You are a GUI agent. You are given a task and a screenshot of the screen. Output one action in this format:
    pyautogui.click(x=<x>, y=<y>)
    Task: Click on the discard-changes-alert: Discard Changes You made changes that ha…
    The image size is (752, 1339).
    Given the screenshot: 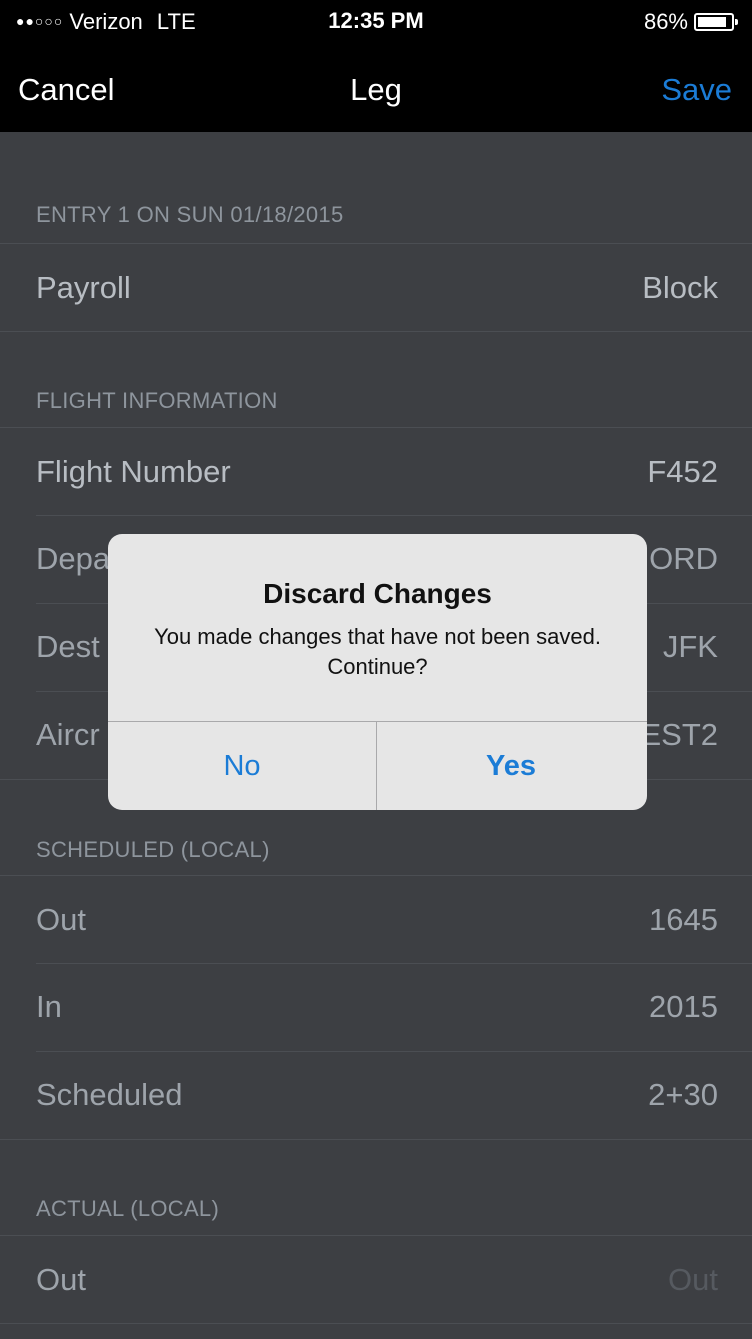 What is the action you would take?
    pyautogui.click(x=377, y=672)
    